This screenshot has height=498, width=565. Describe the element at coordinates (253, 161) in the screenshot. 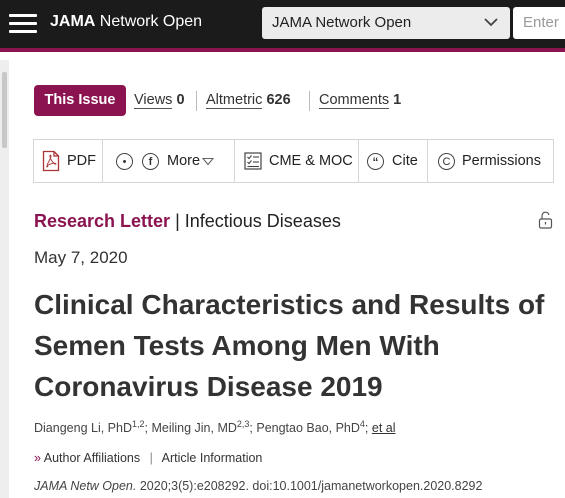

I see `checklist-icon` at that location.